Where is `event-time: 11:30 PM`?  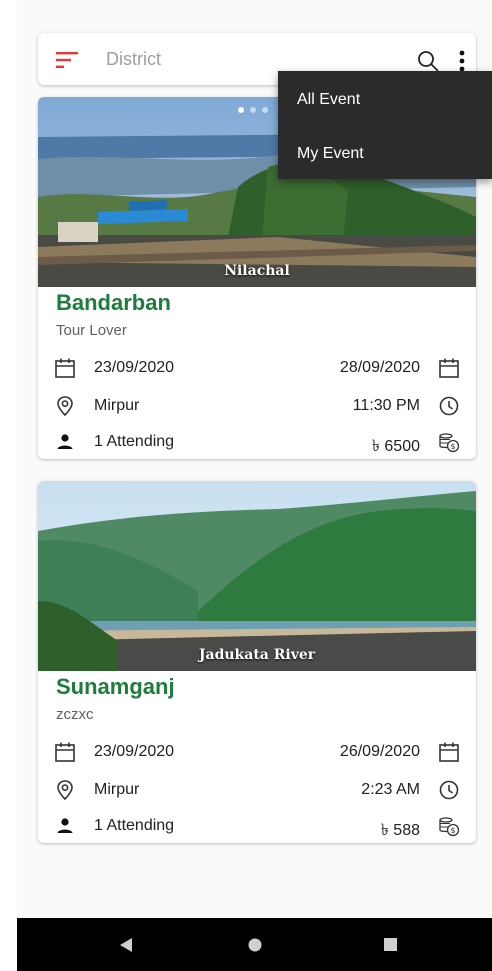 event-time: 11:30 PM is located at coordinates (386, 405).